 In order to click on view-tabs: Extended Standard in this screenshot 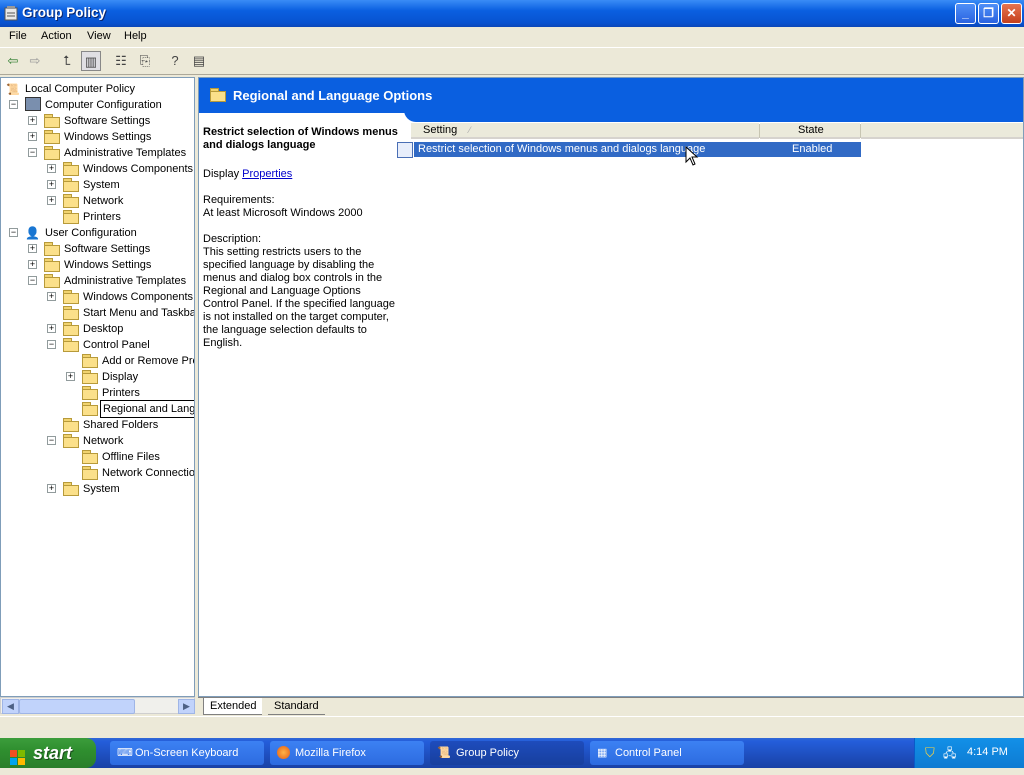, I will do `click(611, 706)`.